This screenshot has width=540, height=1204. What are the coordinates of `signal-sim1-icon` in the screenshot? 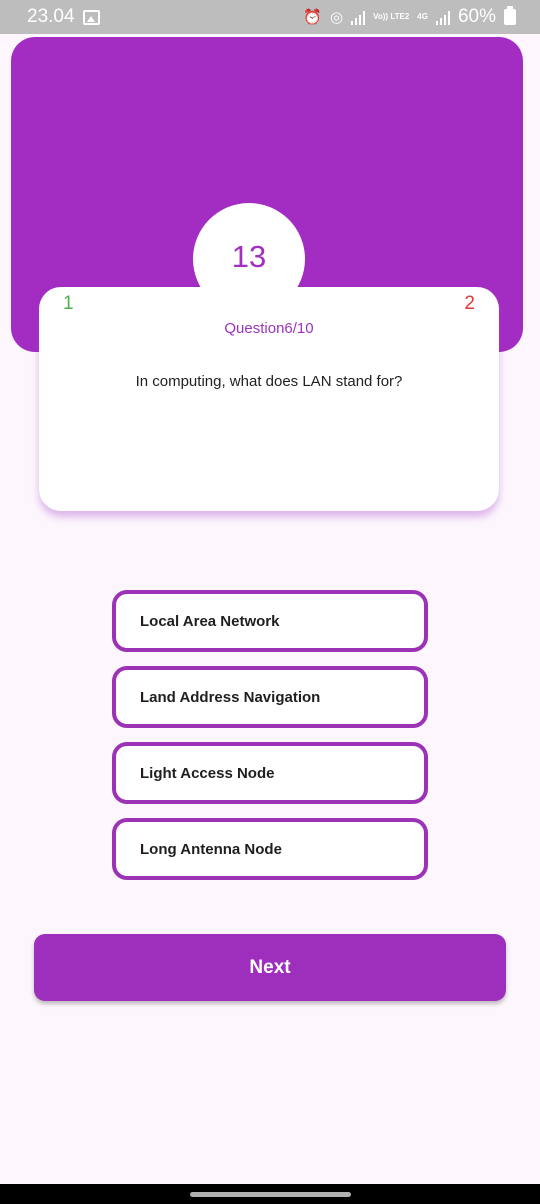 It's located at (358, 17).